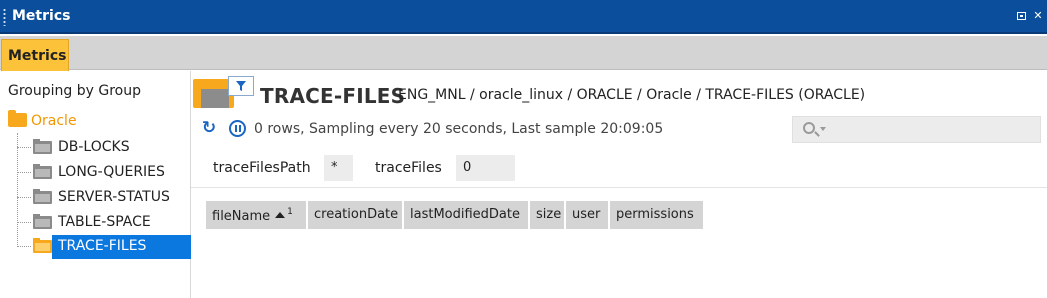 This screenshot has height=298, width=1047. I want to click on sidebar-item-long-queries: LONG-QUERIES, so click(104, 172).